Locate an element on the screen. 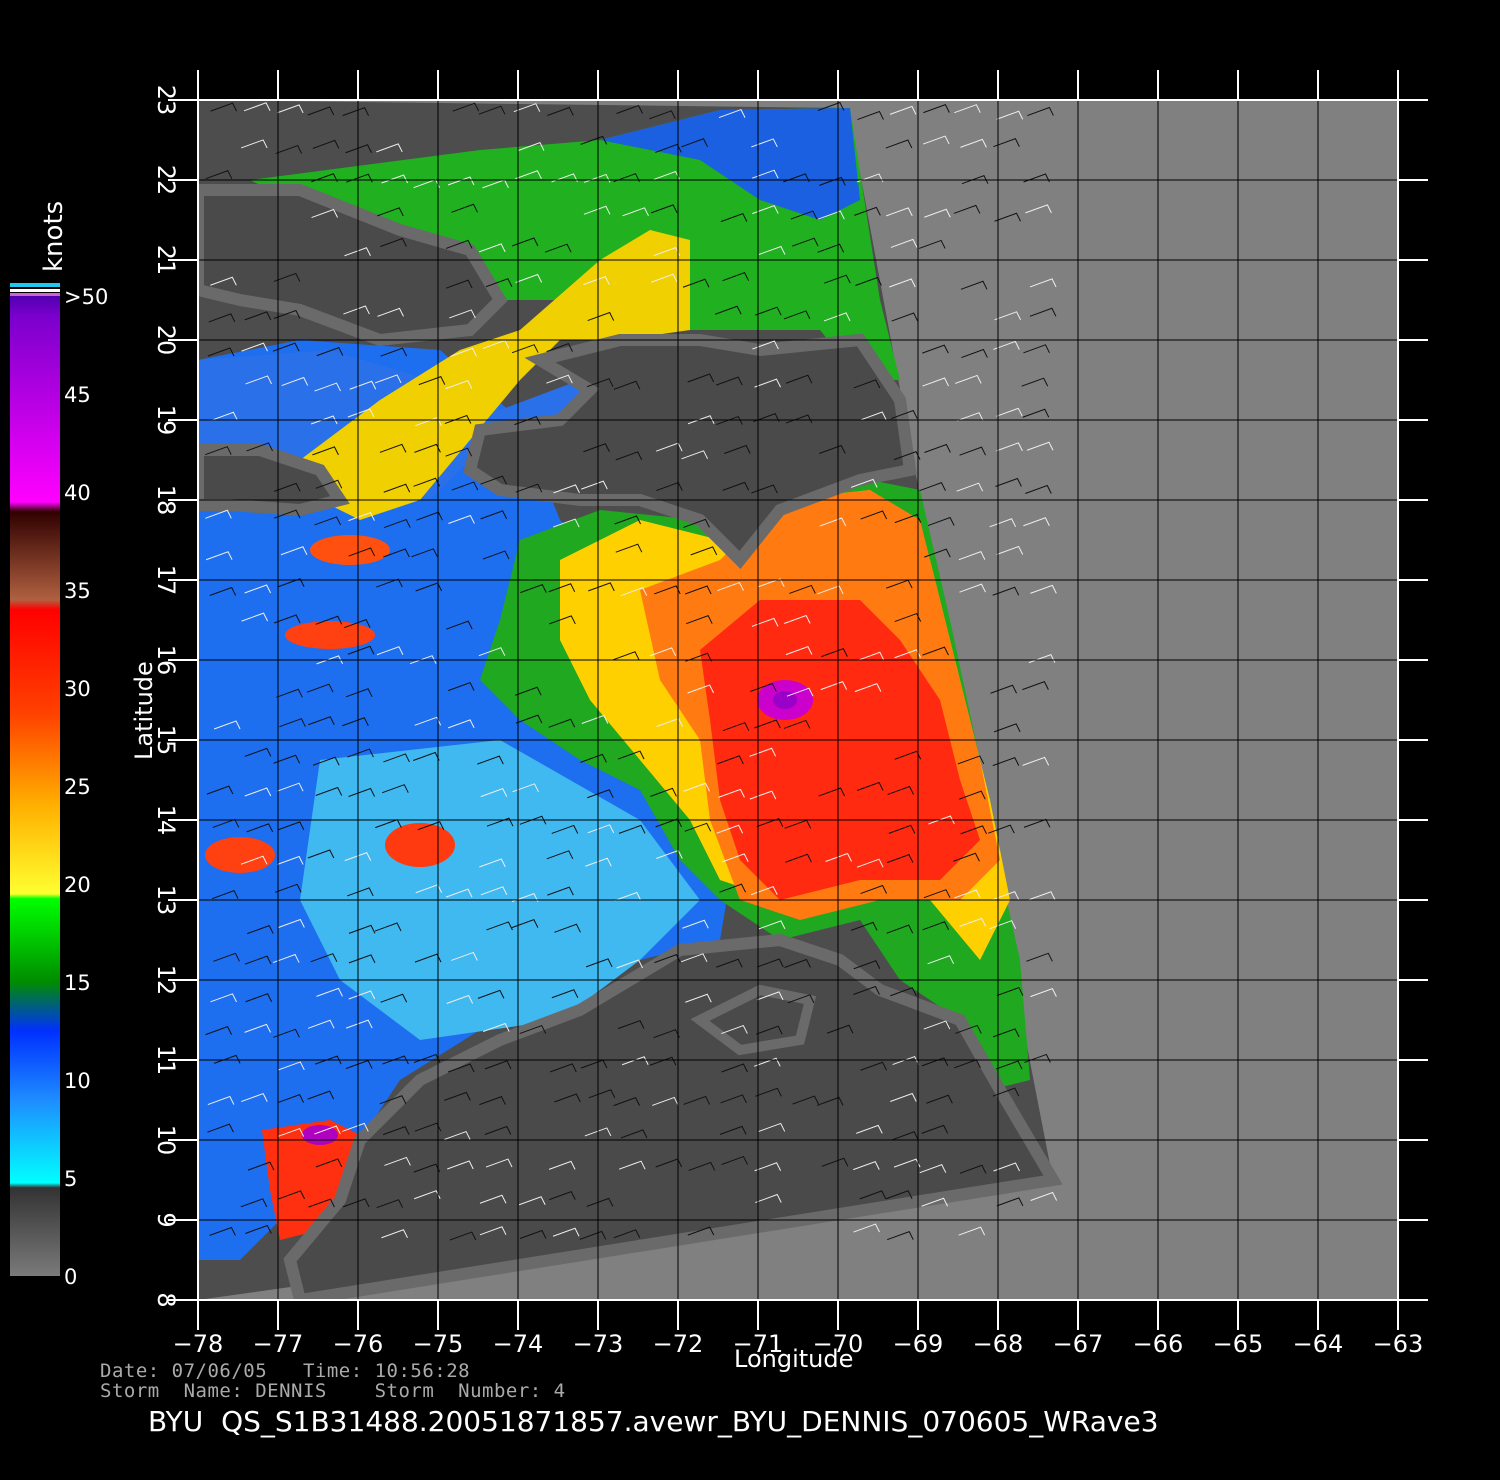 The height and width of the screenshot is (1480, 1500). colorbar-tick-label: 35 is located at coordinates (77, 591).